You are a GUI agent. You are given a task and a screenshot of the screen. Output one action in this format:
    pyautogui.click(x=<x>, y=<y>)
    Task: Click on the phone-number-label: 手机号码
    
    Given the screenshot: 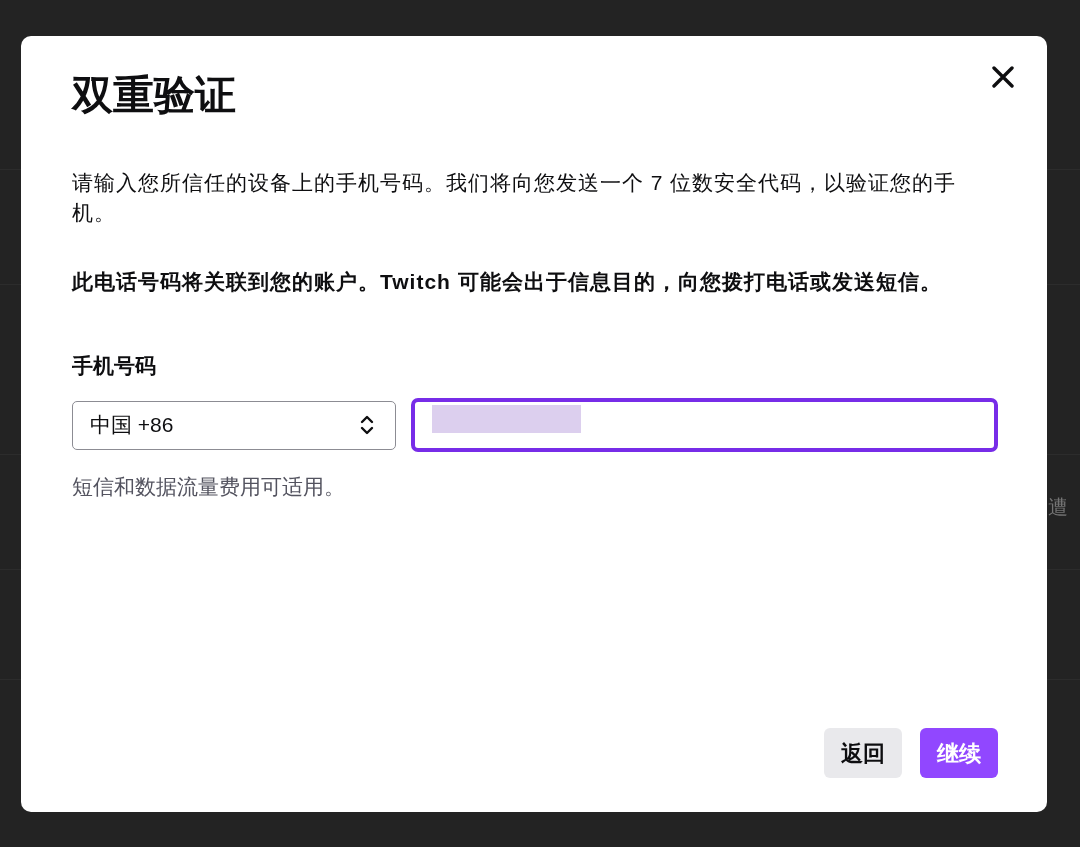 What is the action you would take?
    pyautogui.click(x=114, y=366)
    